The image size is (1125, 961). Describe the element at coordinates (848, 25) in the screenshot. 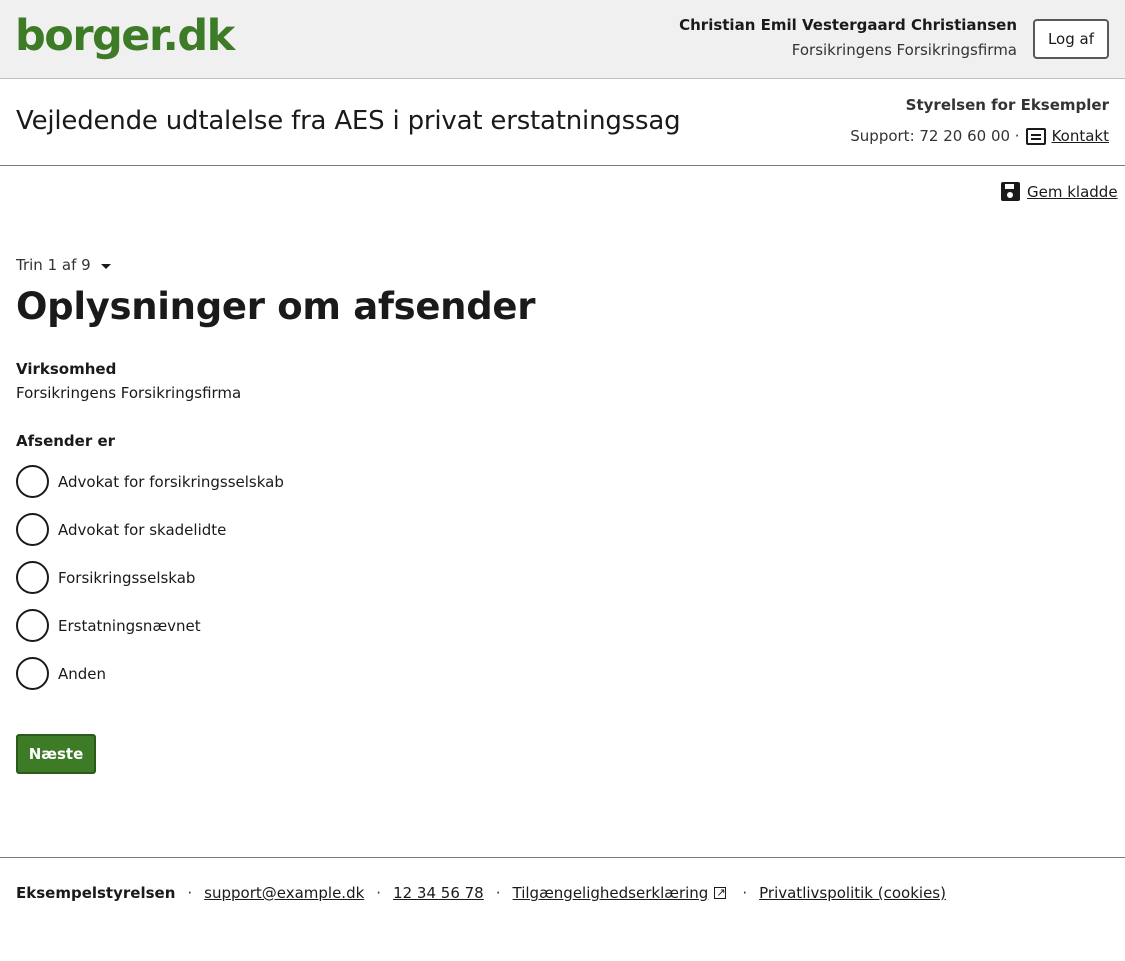

I see `user-name: Christian Emil Vestergaard Christiansen` at that location.